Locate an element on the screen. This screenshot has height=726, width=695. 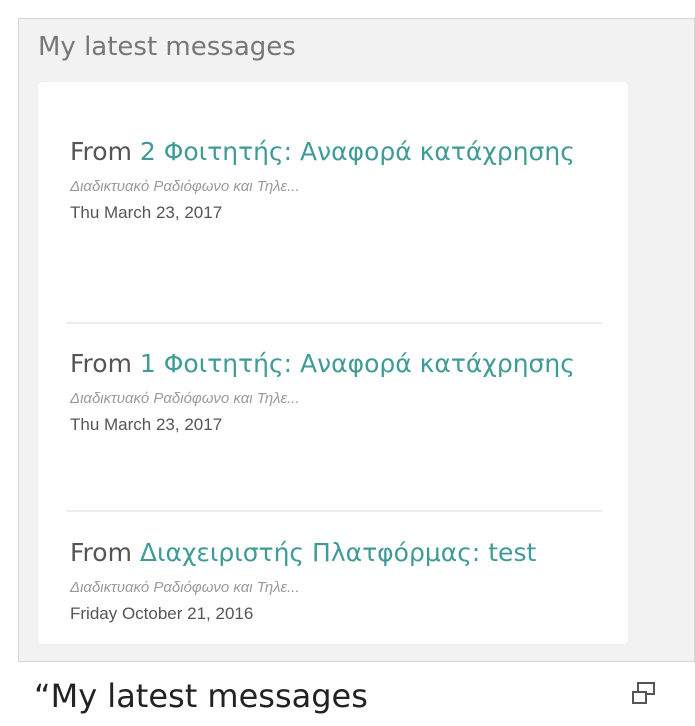
expand-icon is located at coordinates (644, 694).